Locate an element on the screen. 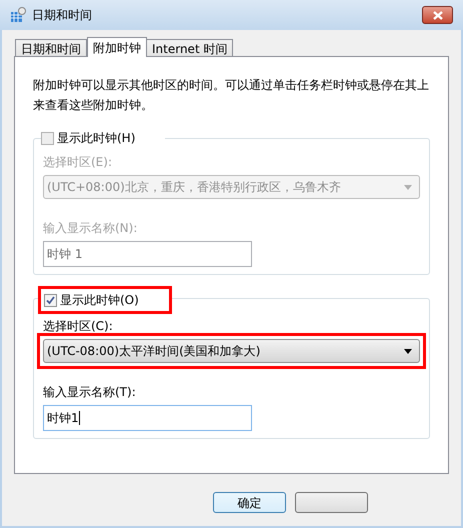 The height and width of the screenshot is (528, 463). field-label: 选择时区(C): is located at coordinates (78, 326).